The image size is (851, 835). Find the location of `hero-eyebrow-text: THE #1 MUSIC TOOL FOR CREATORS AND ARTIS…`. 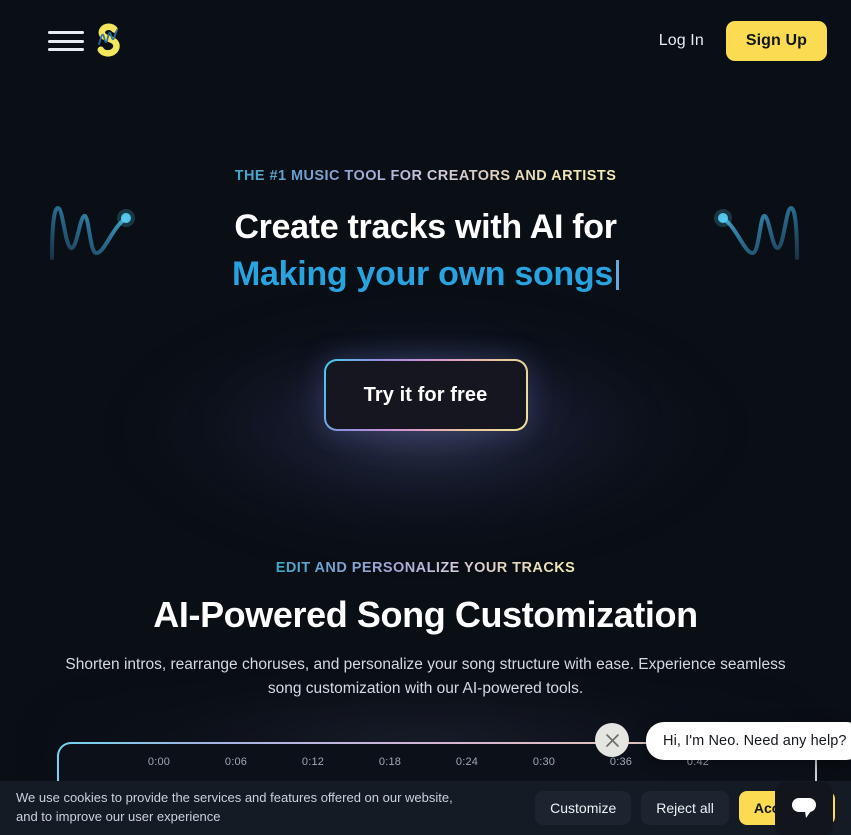

hero-eyebrow-text: THE #1 MUSIC TOOL FOR CREATORS AND ARTIS… is located at coordinates (425, 176).